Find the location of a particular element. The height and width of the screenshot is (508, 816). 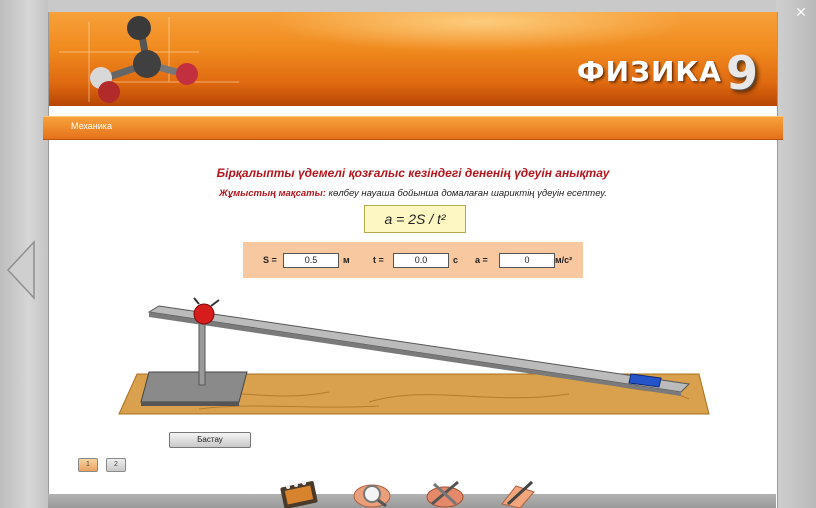

parameter-panel: S = 0.5 м t = 0.0 с a = 0 м/с² is located at coordinates (413, 260).